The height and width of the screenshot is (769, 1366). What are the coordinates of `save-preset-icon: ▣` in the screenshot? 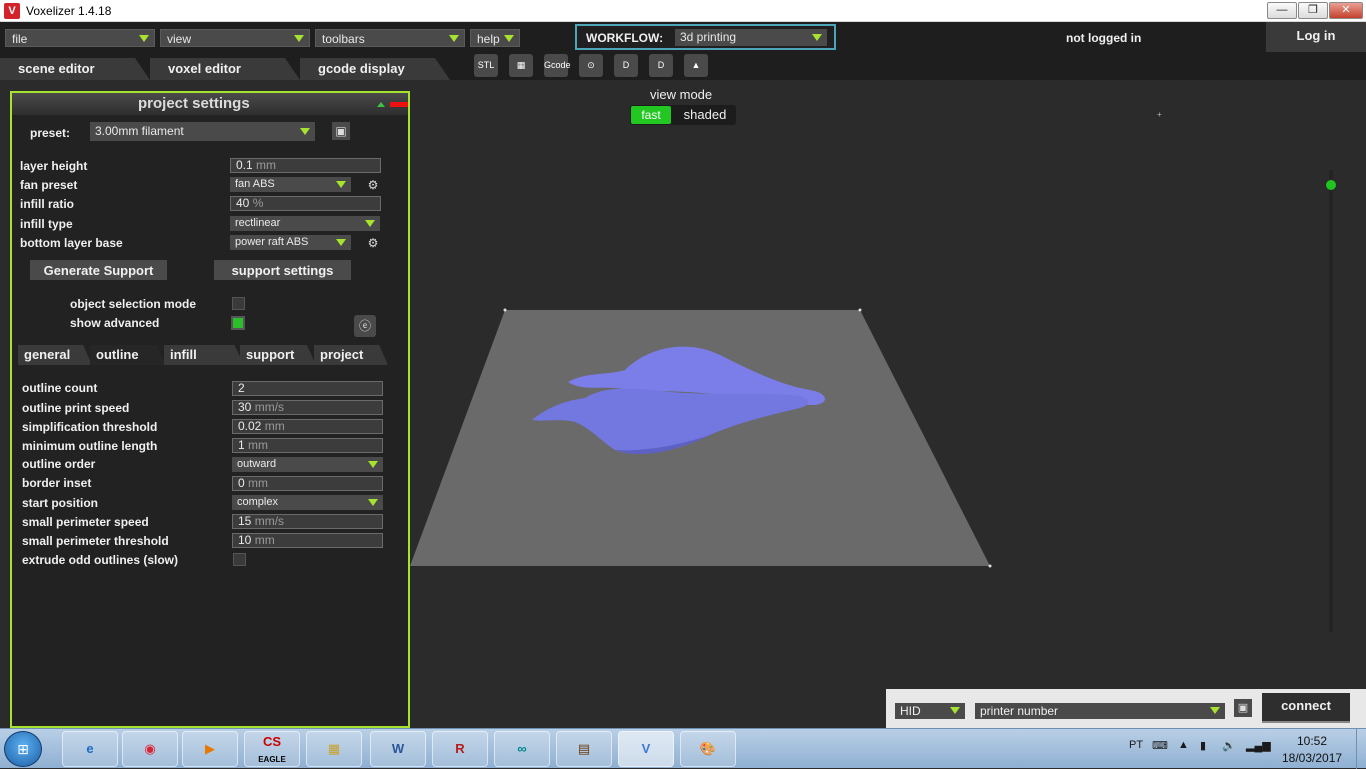 It's located at (341, 131).